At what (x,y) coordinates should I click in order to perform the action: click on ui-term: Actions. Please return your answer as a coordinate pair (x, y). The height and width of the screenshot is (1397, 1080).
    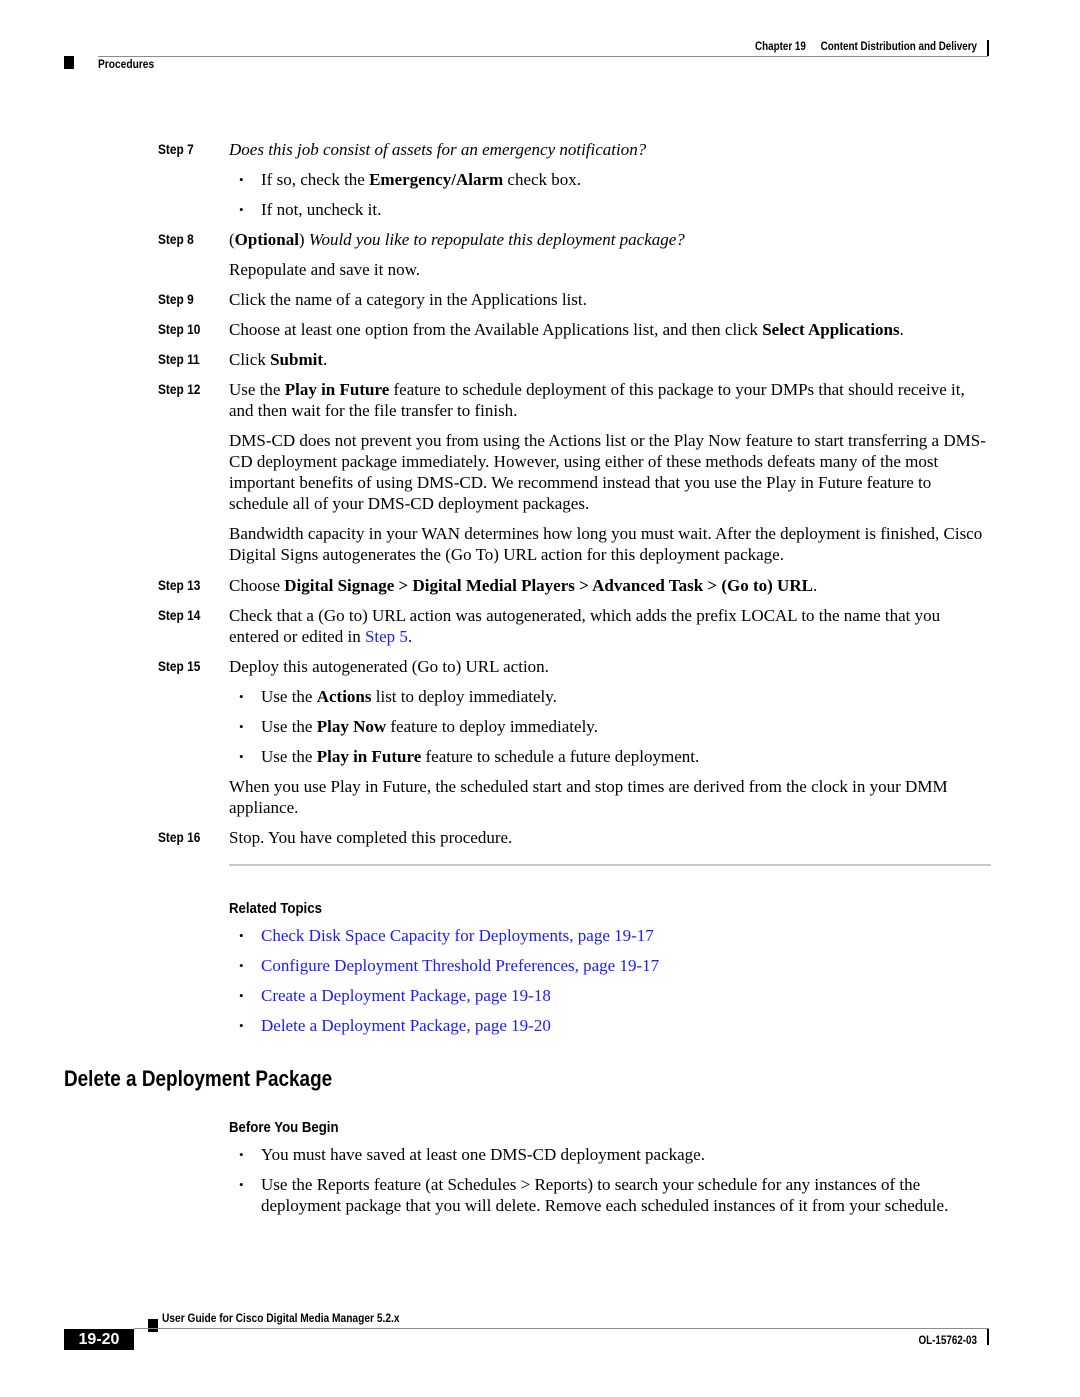
    Looking at the image, I should click on (344, 696).